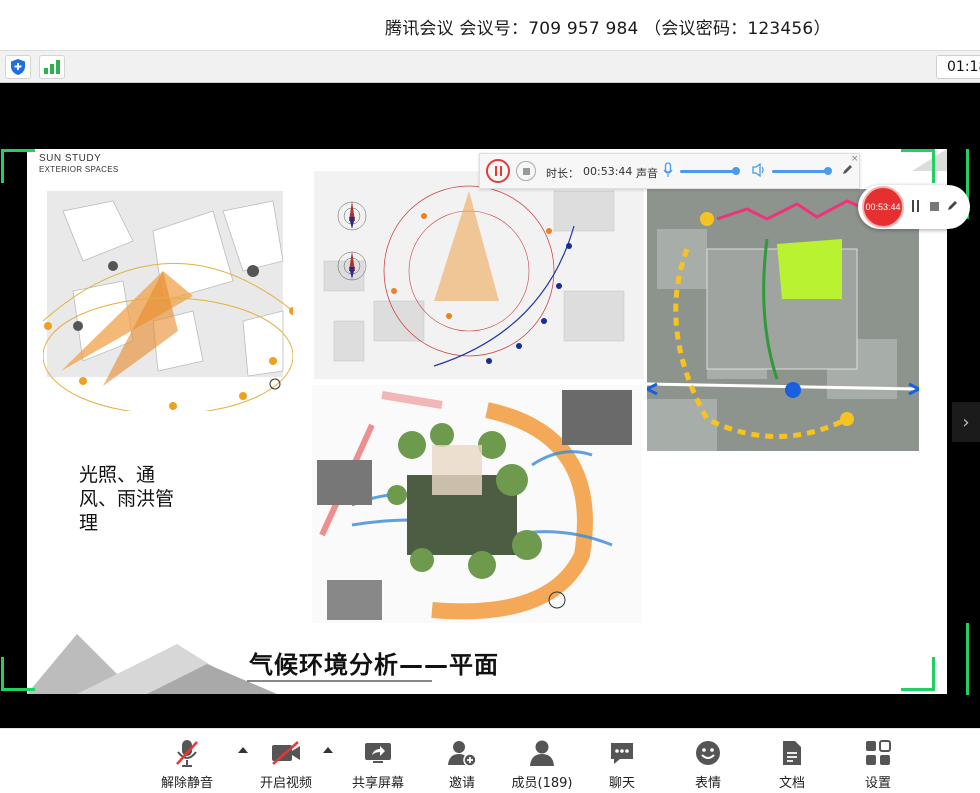 The height and width of the screenshot is (793, 980). Describe the element at coordinates (477, 504) in the screenshot. I see `site-plan-sketch` at that location.